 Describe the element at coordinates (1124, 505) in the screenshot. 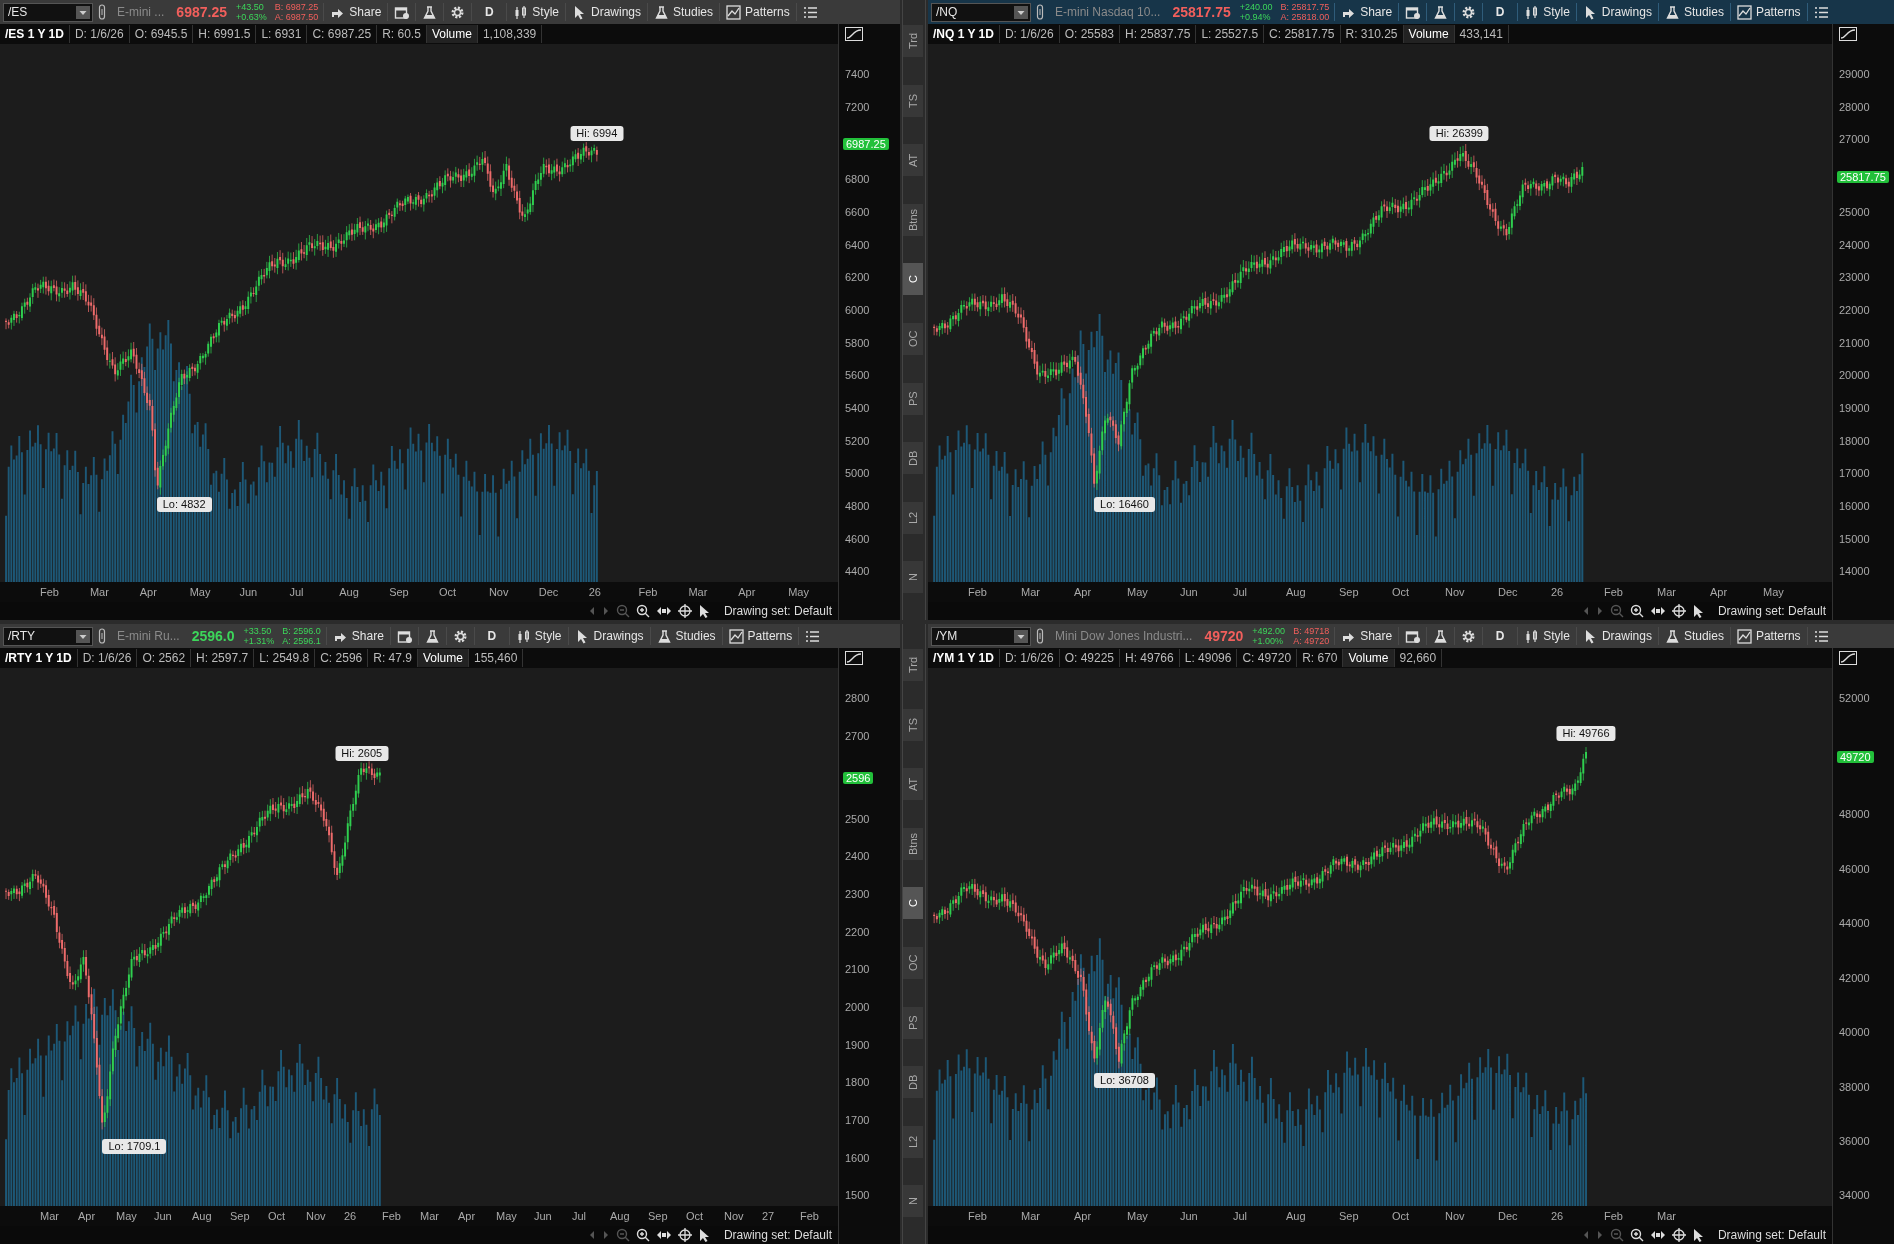

I see `low-label: Lo: 16460` at that location.